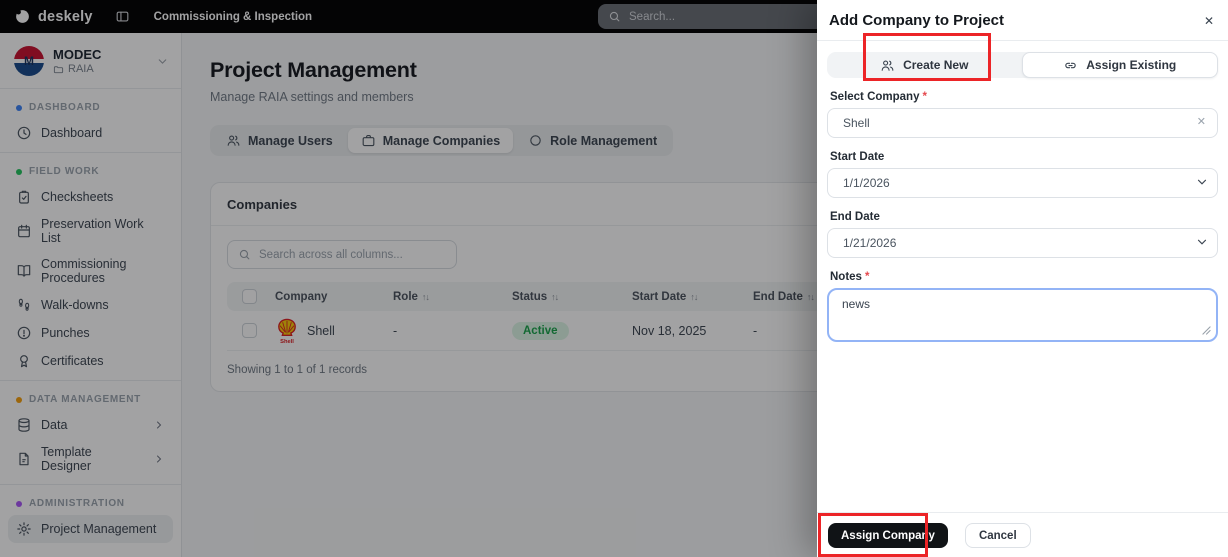  Describe the element at coordinates (1209, 21) in the screenshot. I see `close-icon: ✕` at that location.